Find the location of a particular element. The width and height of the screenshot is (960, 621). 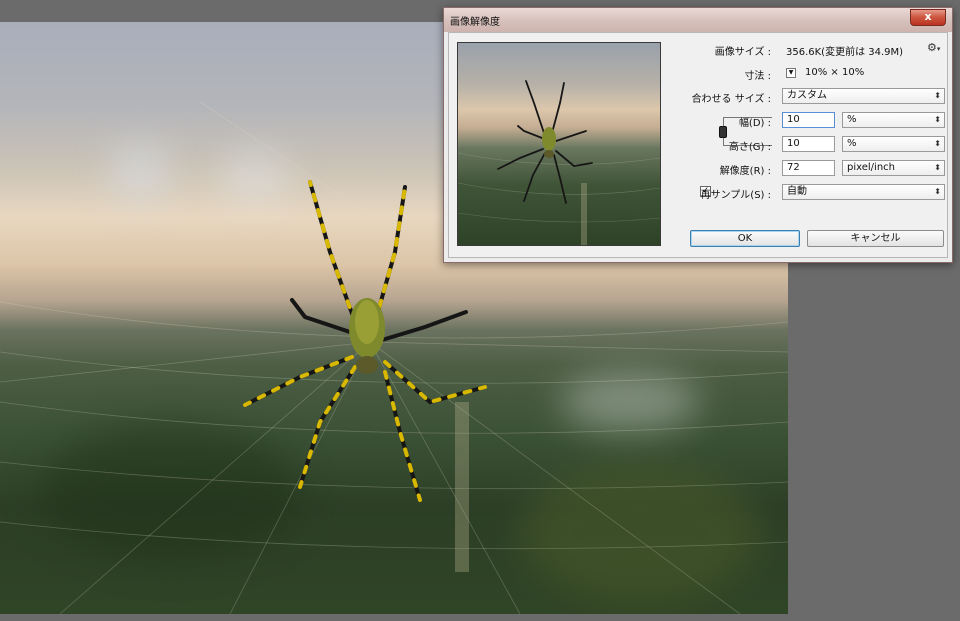

height-unit-value: % is located at coordinates (852, 143).